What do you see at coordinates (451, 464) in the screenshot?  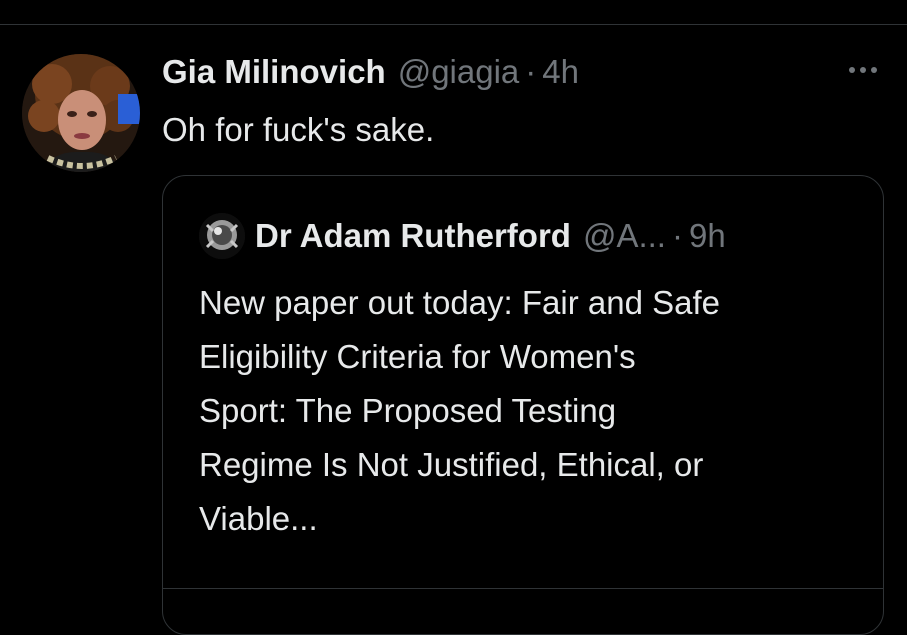 I see `quoted-text-line: Regime Is Not Justified, Ethical, or` at bounding box center [451, 464].